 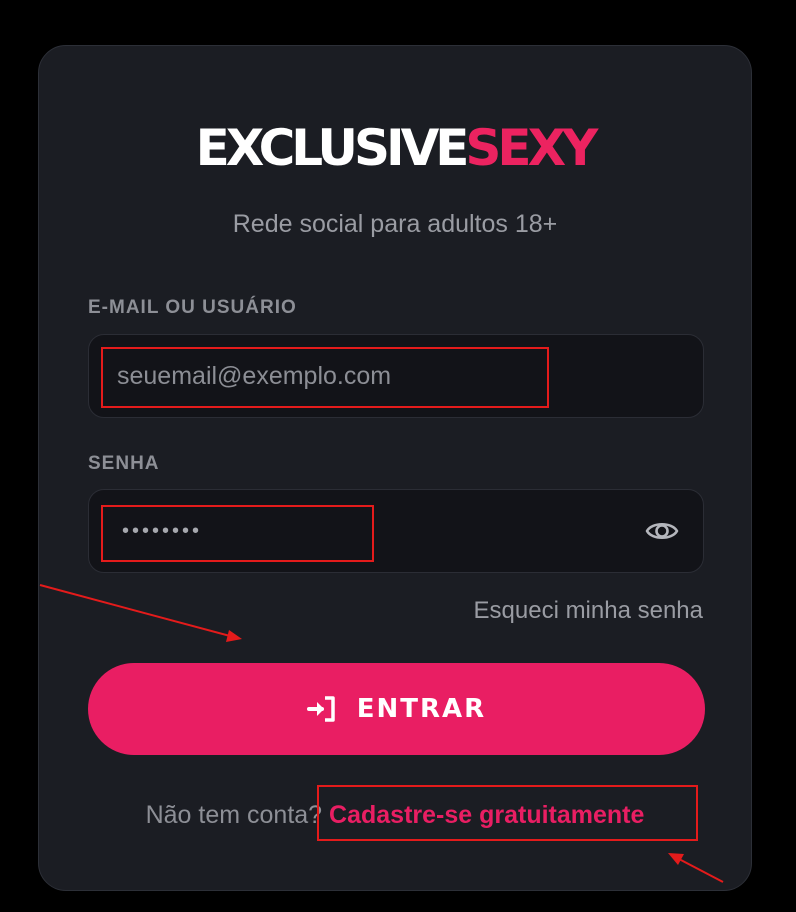 What do you see at coordinates (588, 611) in the screenshot?
I see `forgot-password-link: Esqueci minha senha` at bounding box center [588, 611].